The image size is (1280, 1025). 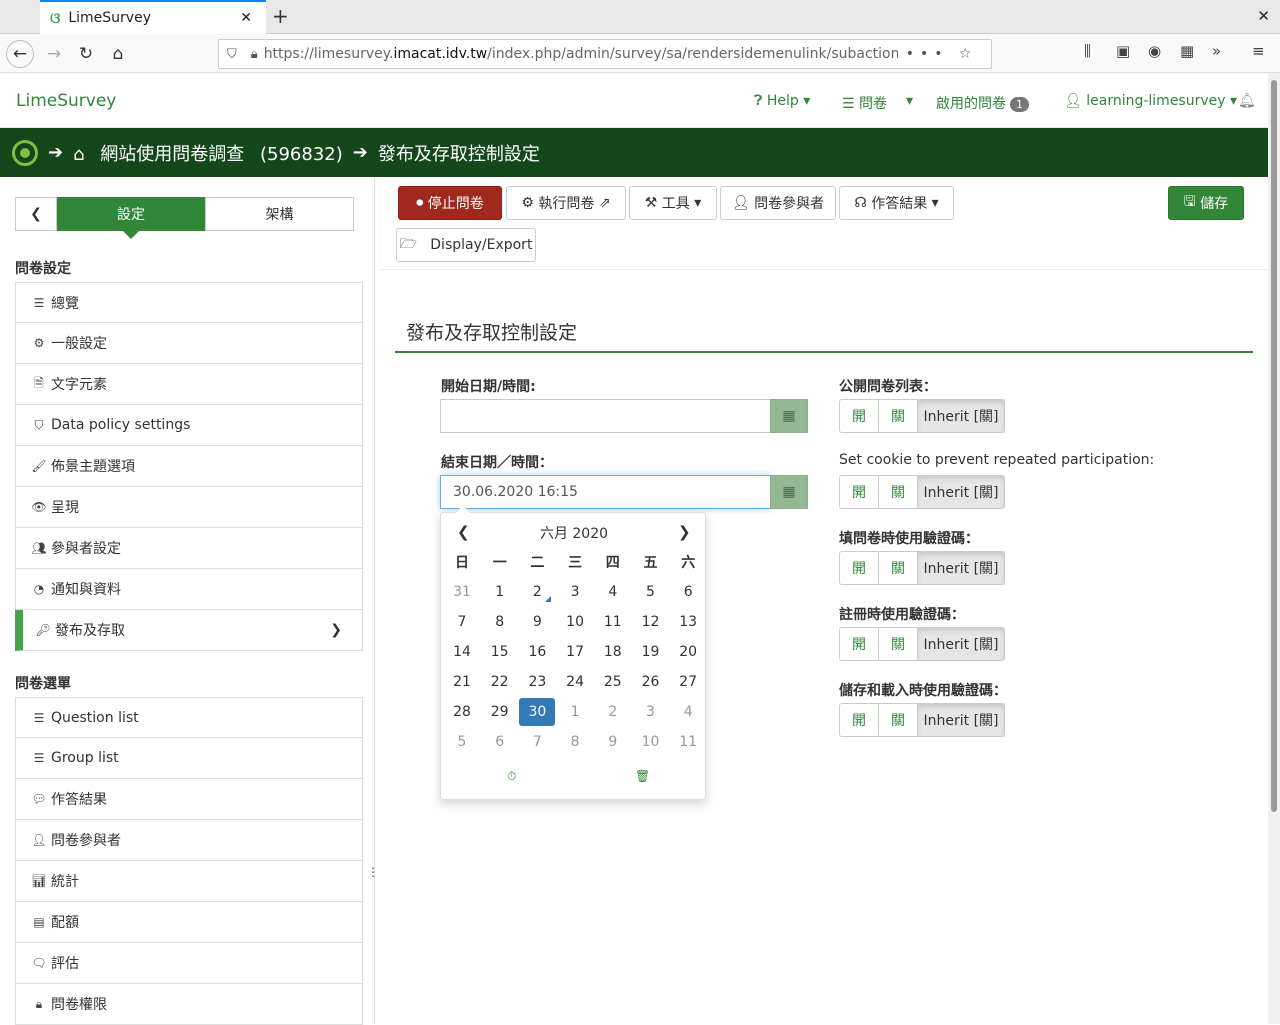 What do you see at coordinates (688, 682) in the screenshot?
I see `day-cell: 27` at bounding box center [688, 682].